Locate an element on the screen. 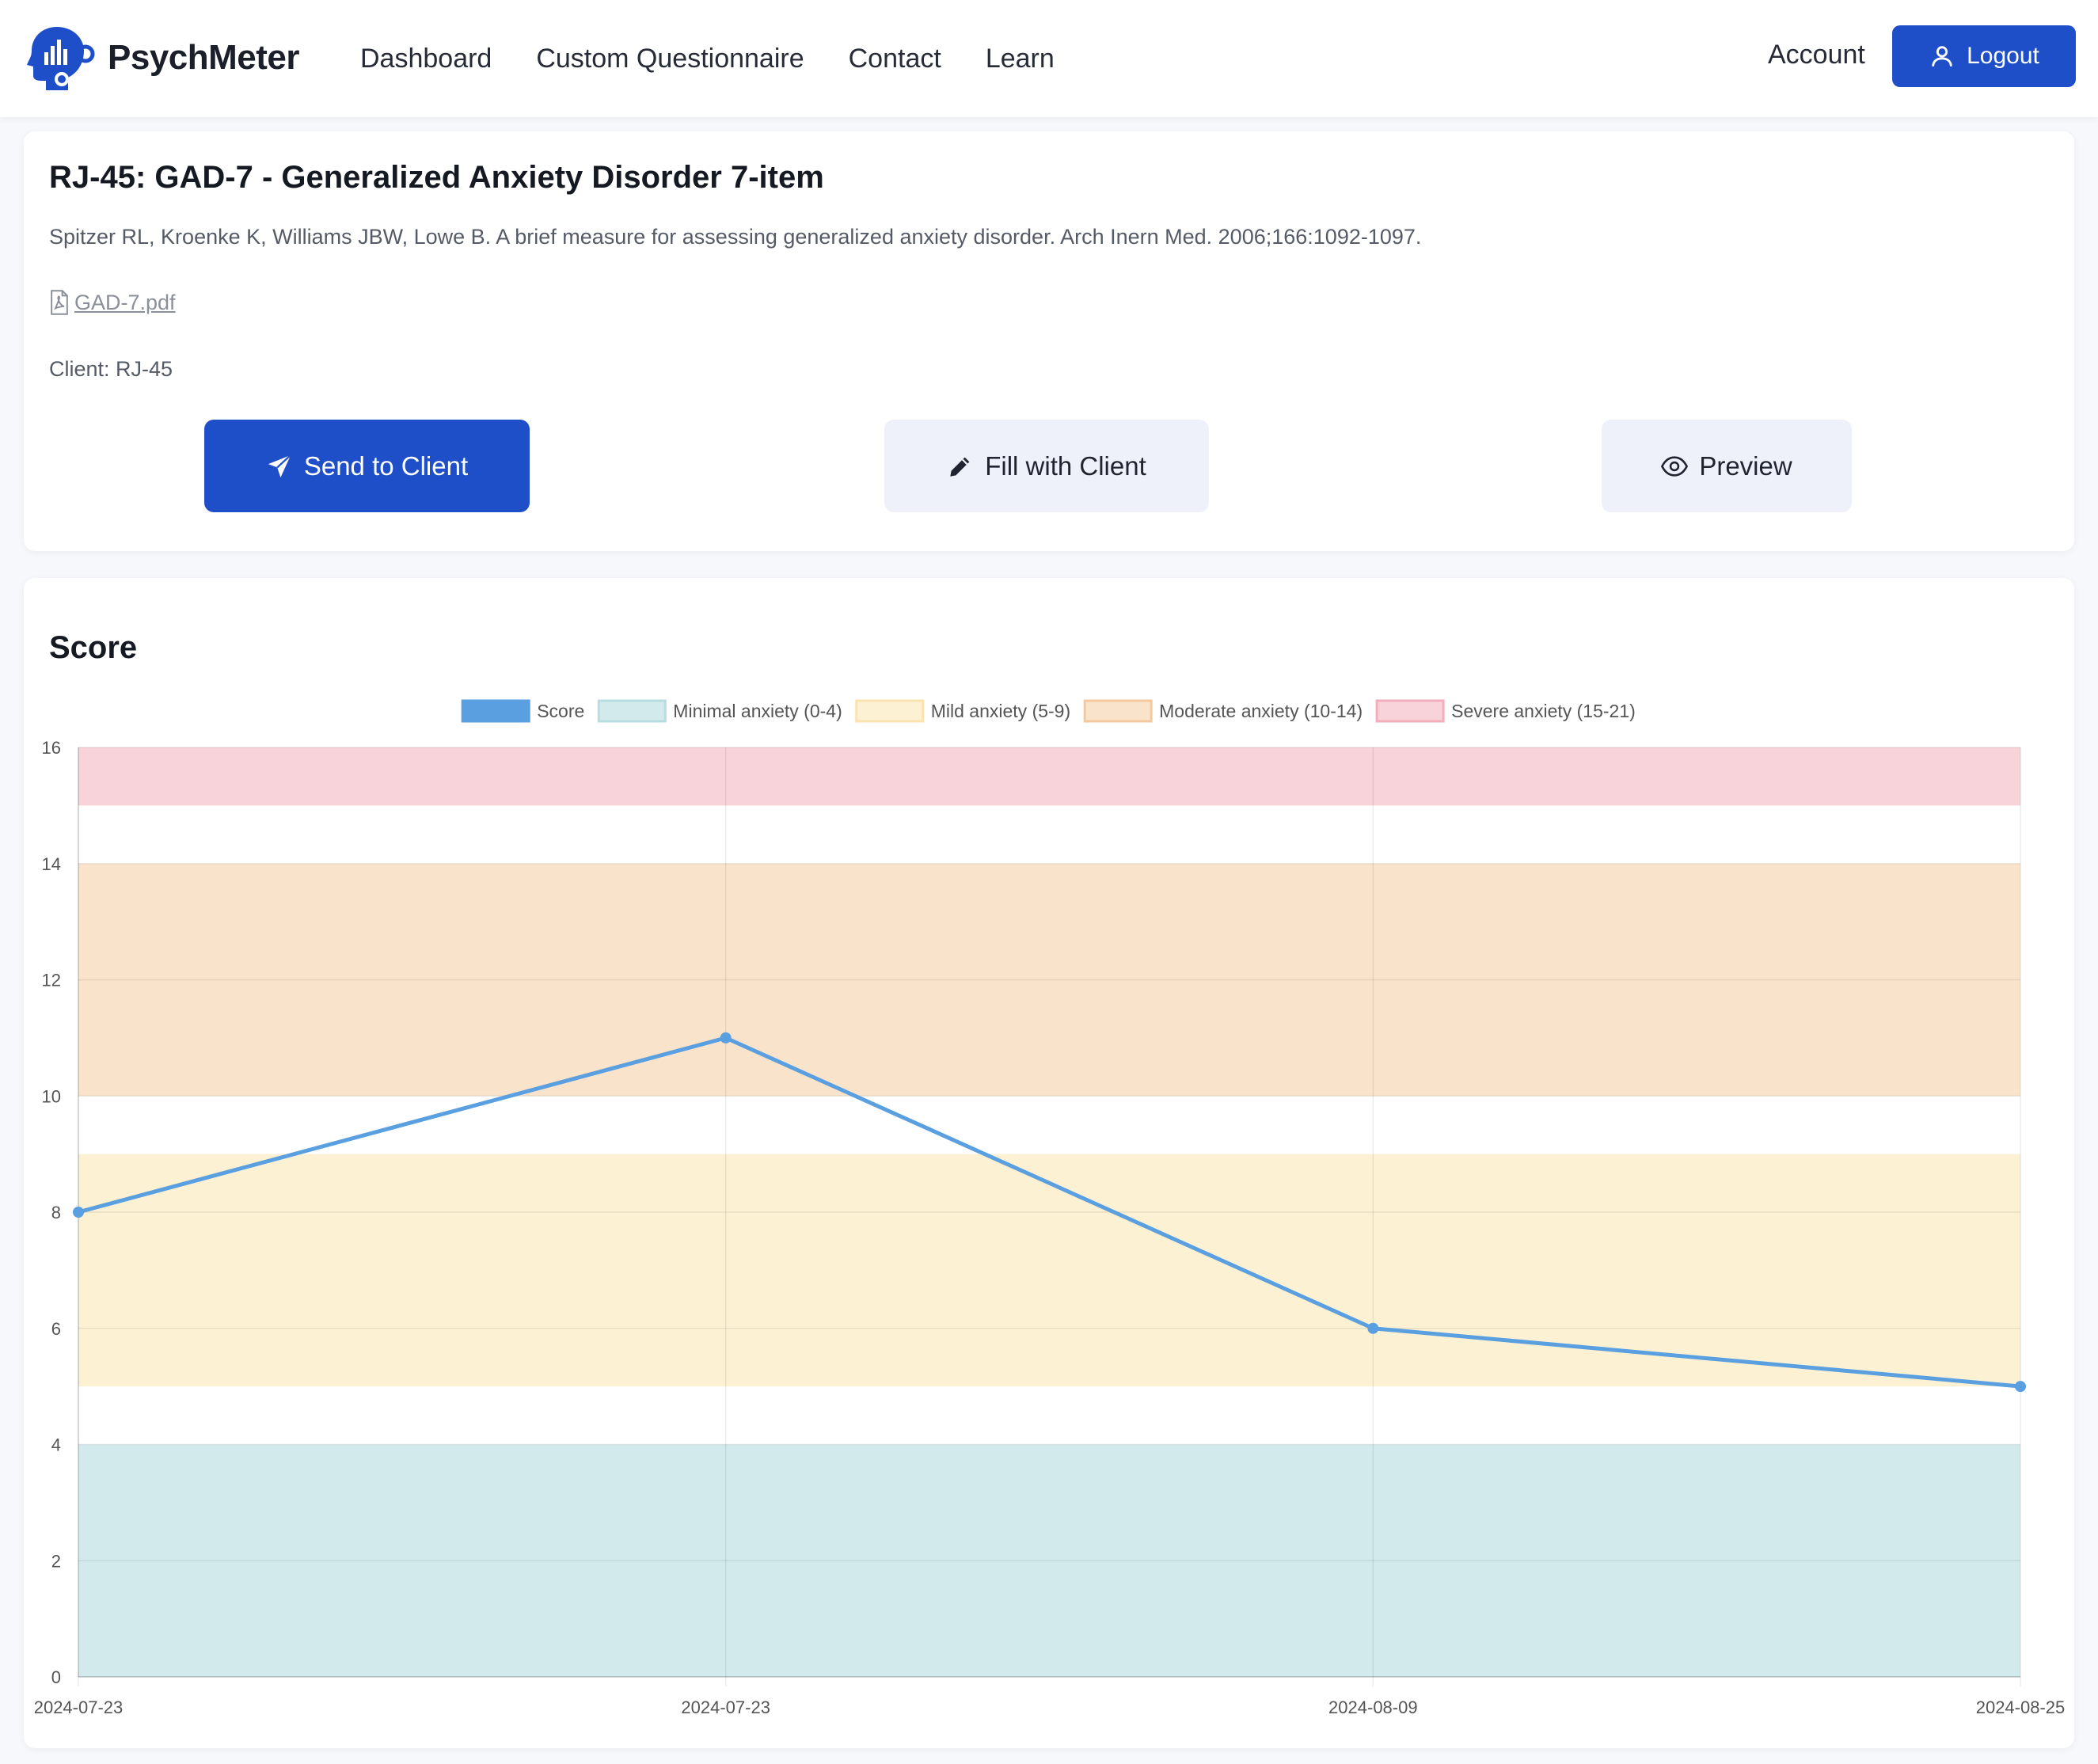 The image size is (2098, 1764). nav-link-custom-questionnaire: Custom Questionnaire is located at coordinates (670, 59).